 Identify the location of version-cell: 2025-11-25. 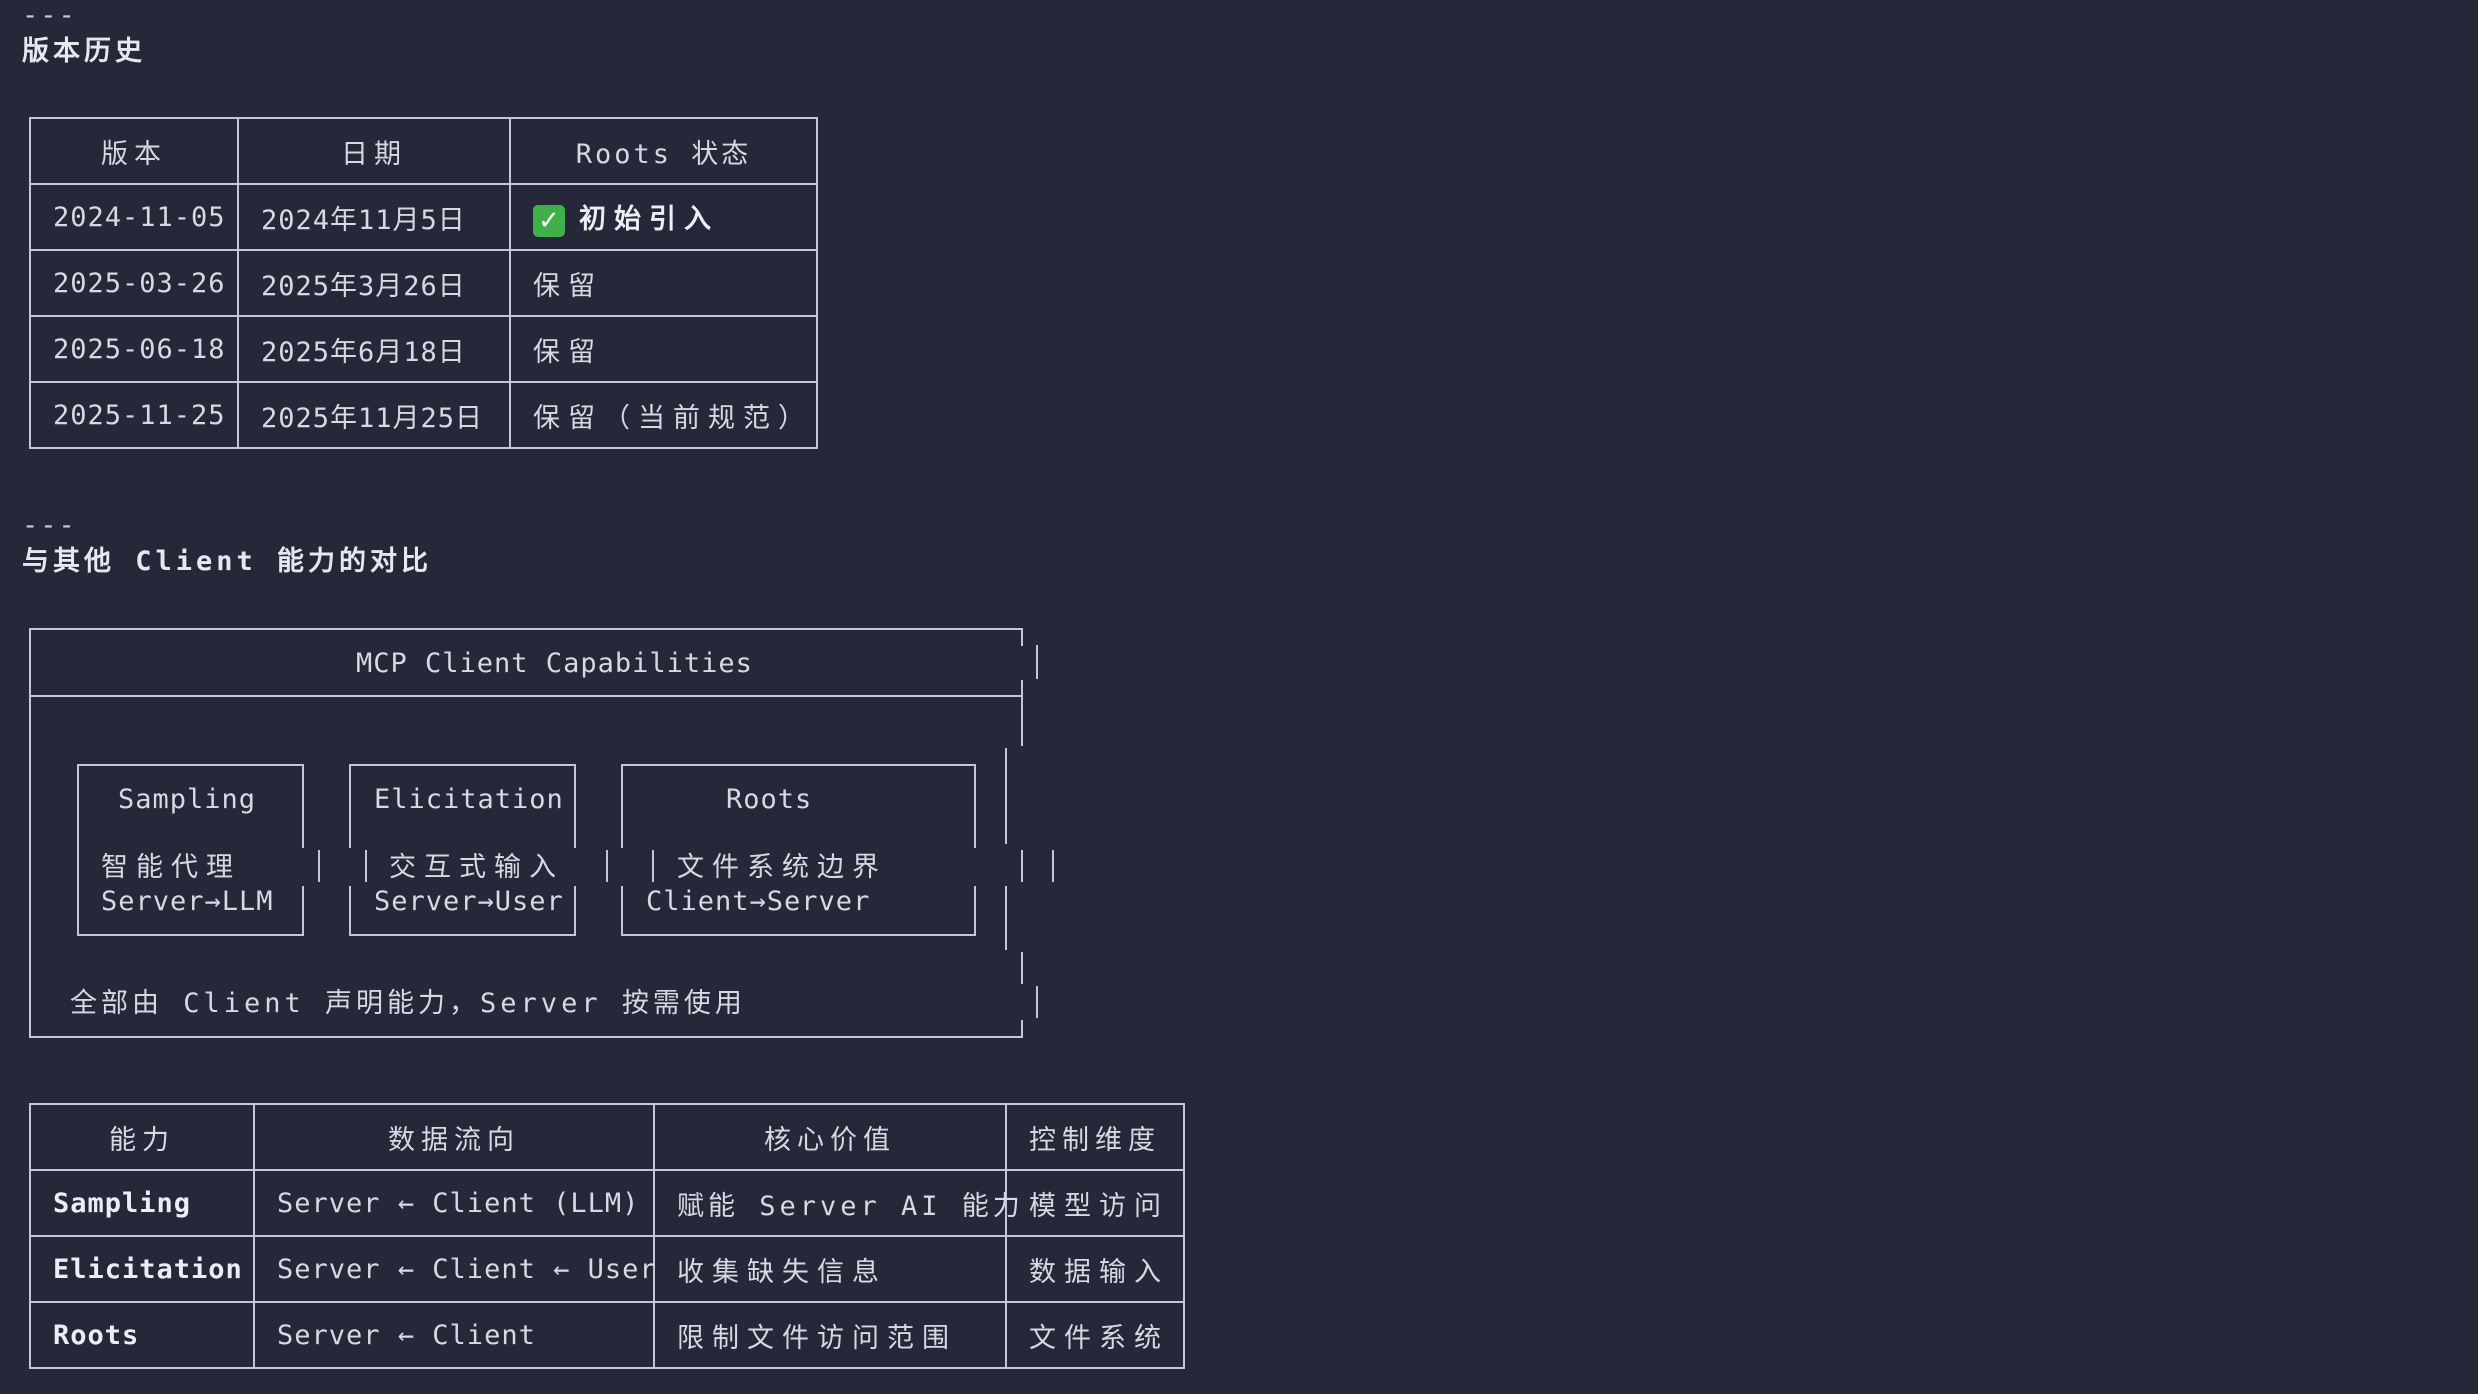
(134, 415).